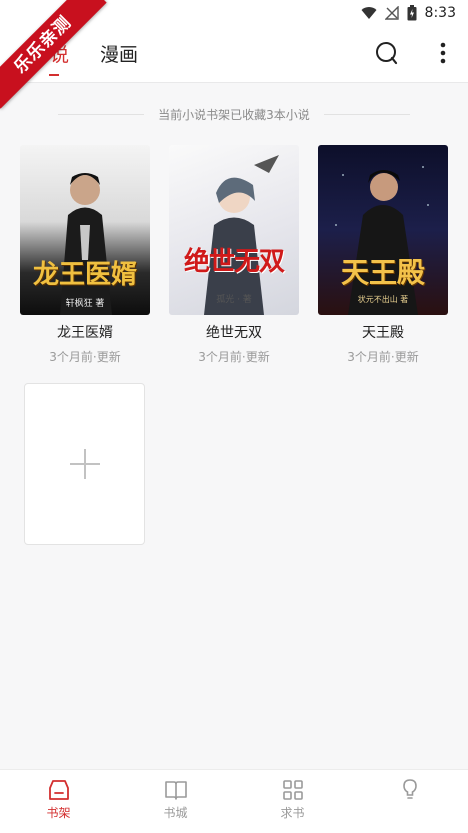 Image resolution: width=468 pixels, height=833 pixels. Describe the element at coordinates (234, 333) in the screenshot. I see `book-title: 绝世无双` at that location.